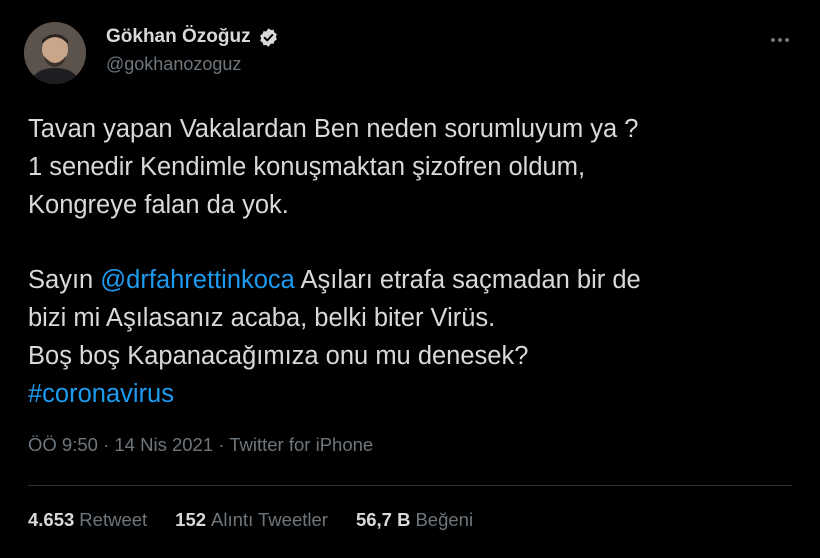 This screenshot has height=558, width=820. I want to click on quotes-count: 152, so click(191, 519).